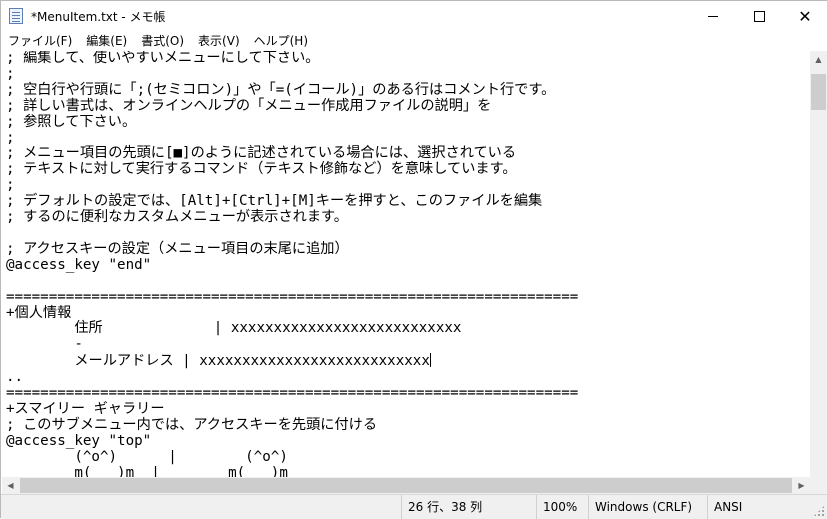  What do you see at coordinates (292, 425) in the screenshot?
I see `editor-line: ; このサブメニュー内では、アクセスキーを先頭に付ける` at bounding box center [292, 425].